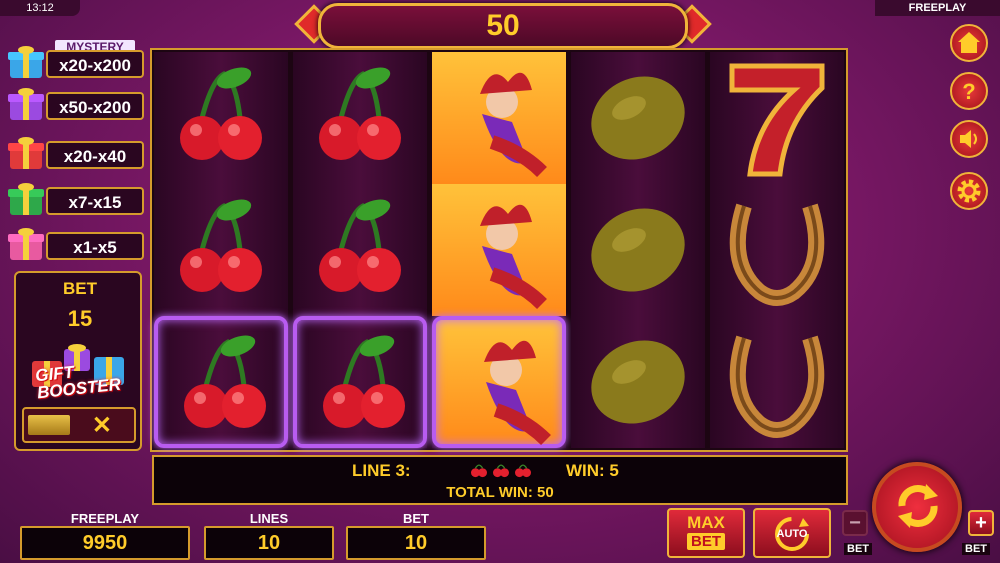  Describe the element at coordinates (858, 549) in the screenshot. I see `bet-decrease-label: BET` at that location.